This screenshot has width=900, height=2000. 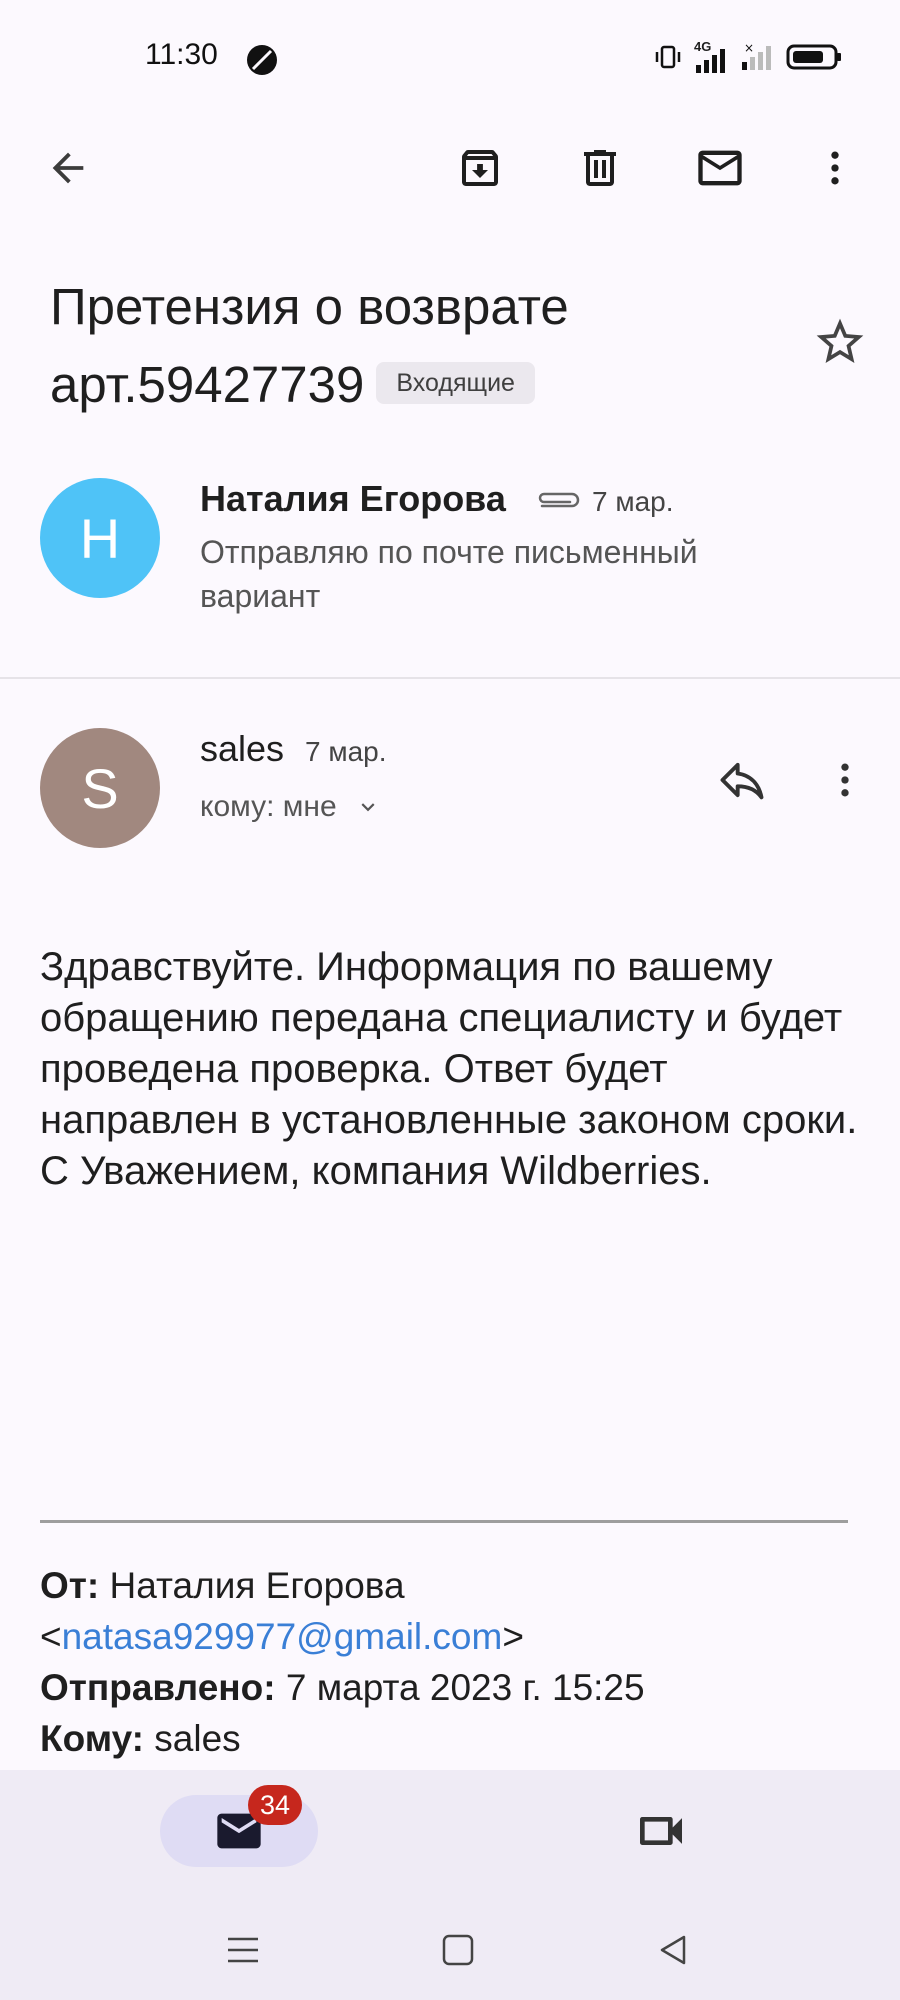 I want to click on quote-separator, so click(x=444, y=1521).